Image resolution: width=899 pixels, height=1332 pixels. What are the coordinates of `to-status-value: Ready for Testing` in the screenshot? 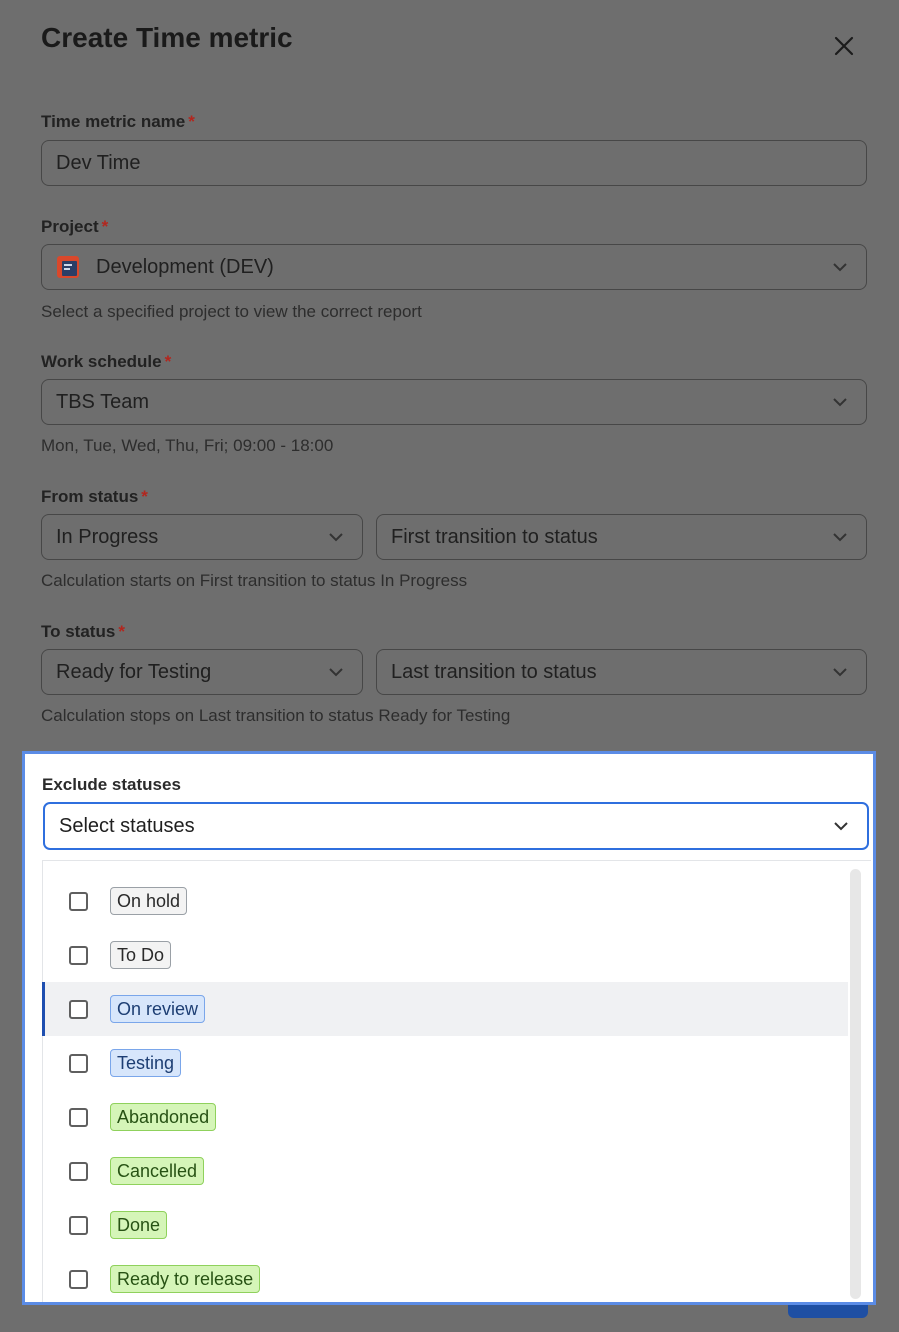 It's located at (134, 671).